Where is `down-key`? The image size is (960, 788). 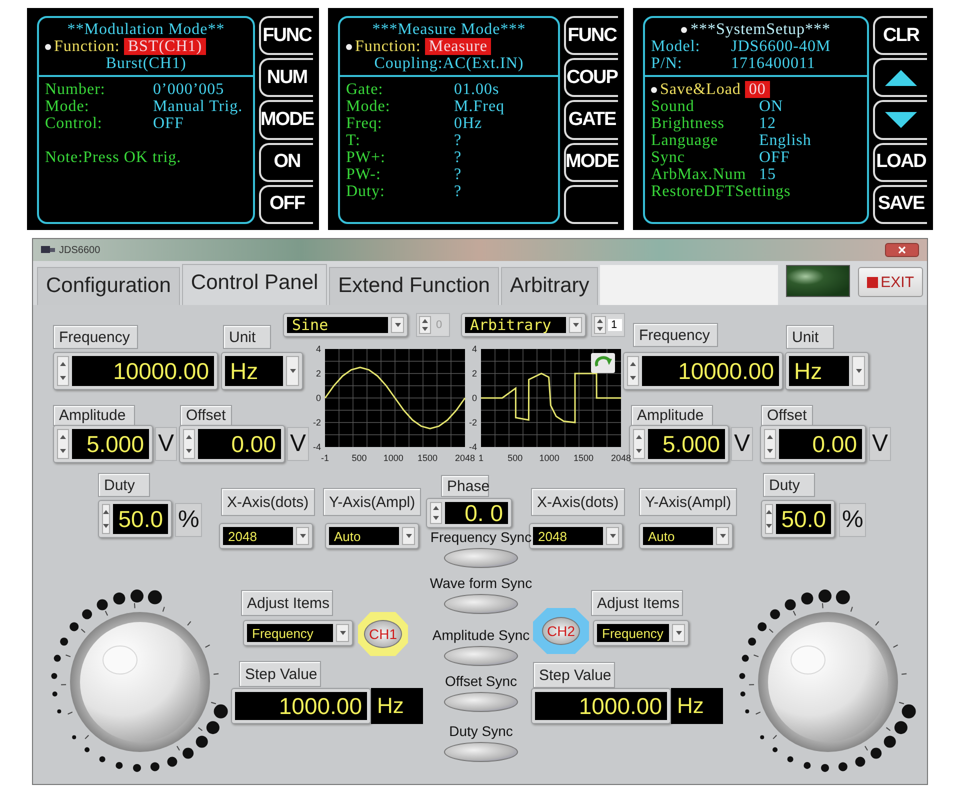
down-key is located at coordinates (900, 120).